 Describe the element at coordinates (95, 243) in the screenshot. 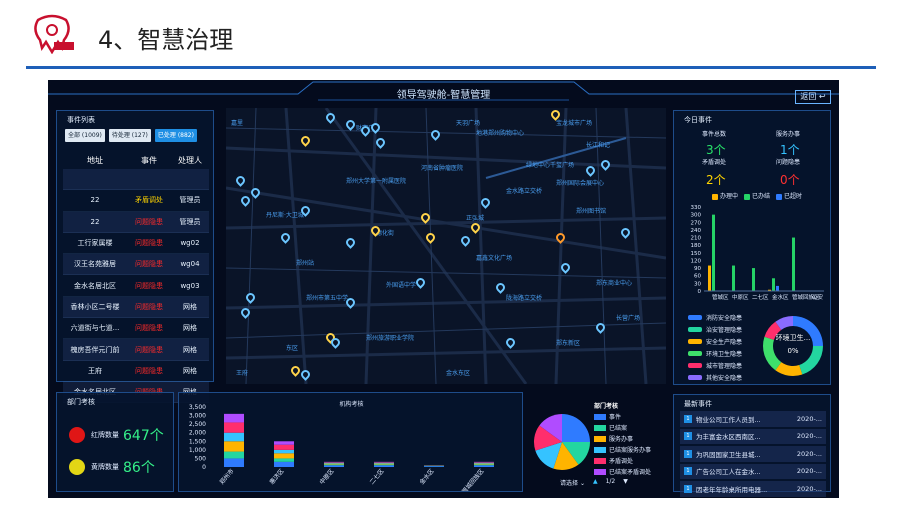

I see `row-address: 工行家属楼` at that location.